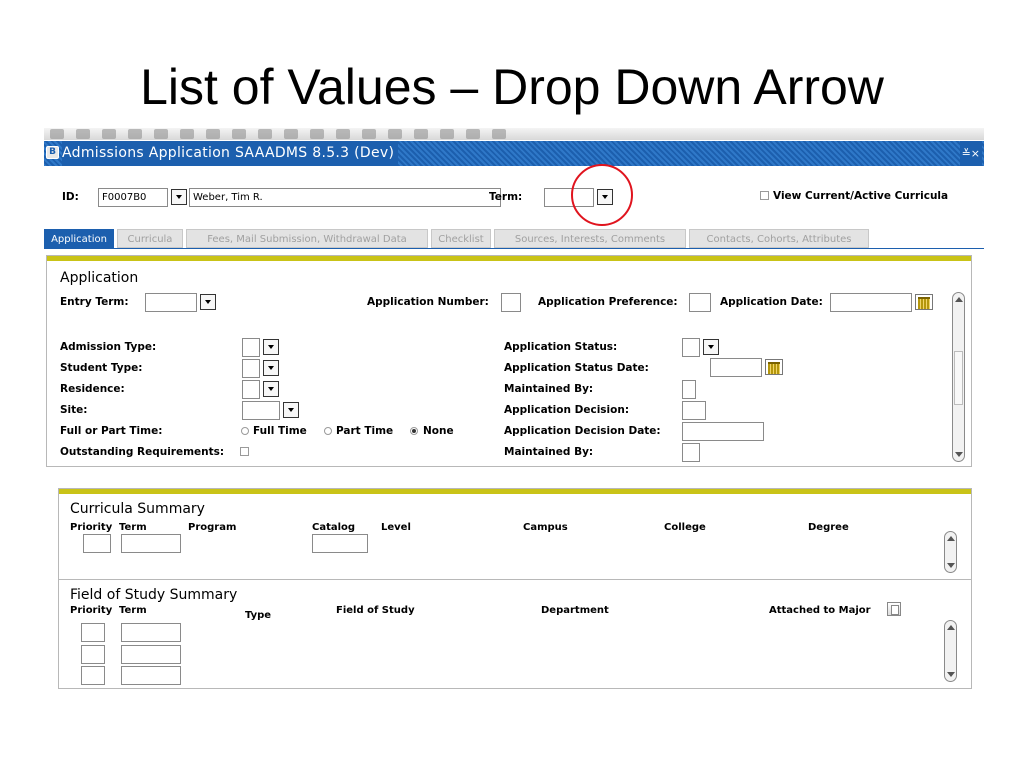  What do you see at coordinates (700, 302) in the screenshot?
I see `app-preference-input` at bounding box center [700, 302].